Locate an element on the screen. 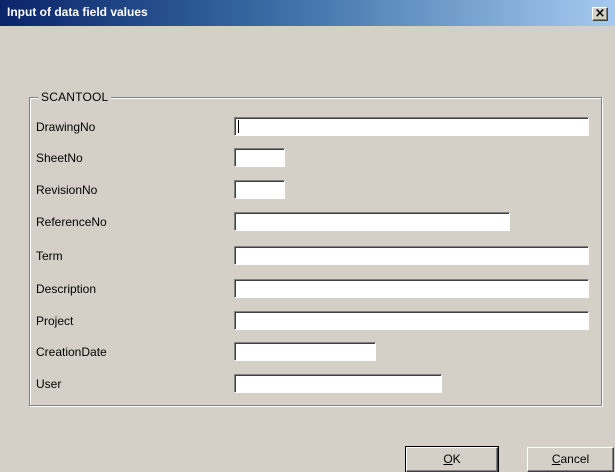  title-bar: Input of data field values × is located at coordinates (307, 13).